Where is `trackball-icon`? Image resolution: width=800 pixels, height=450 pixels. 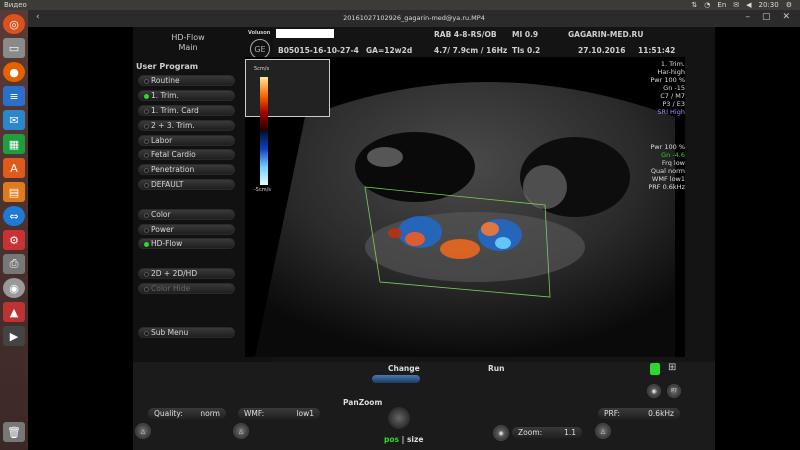 trackball-icon is located at coordinates (399, 418).